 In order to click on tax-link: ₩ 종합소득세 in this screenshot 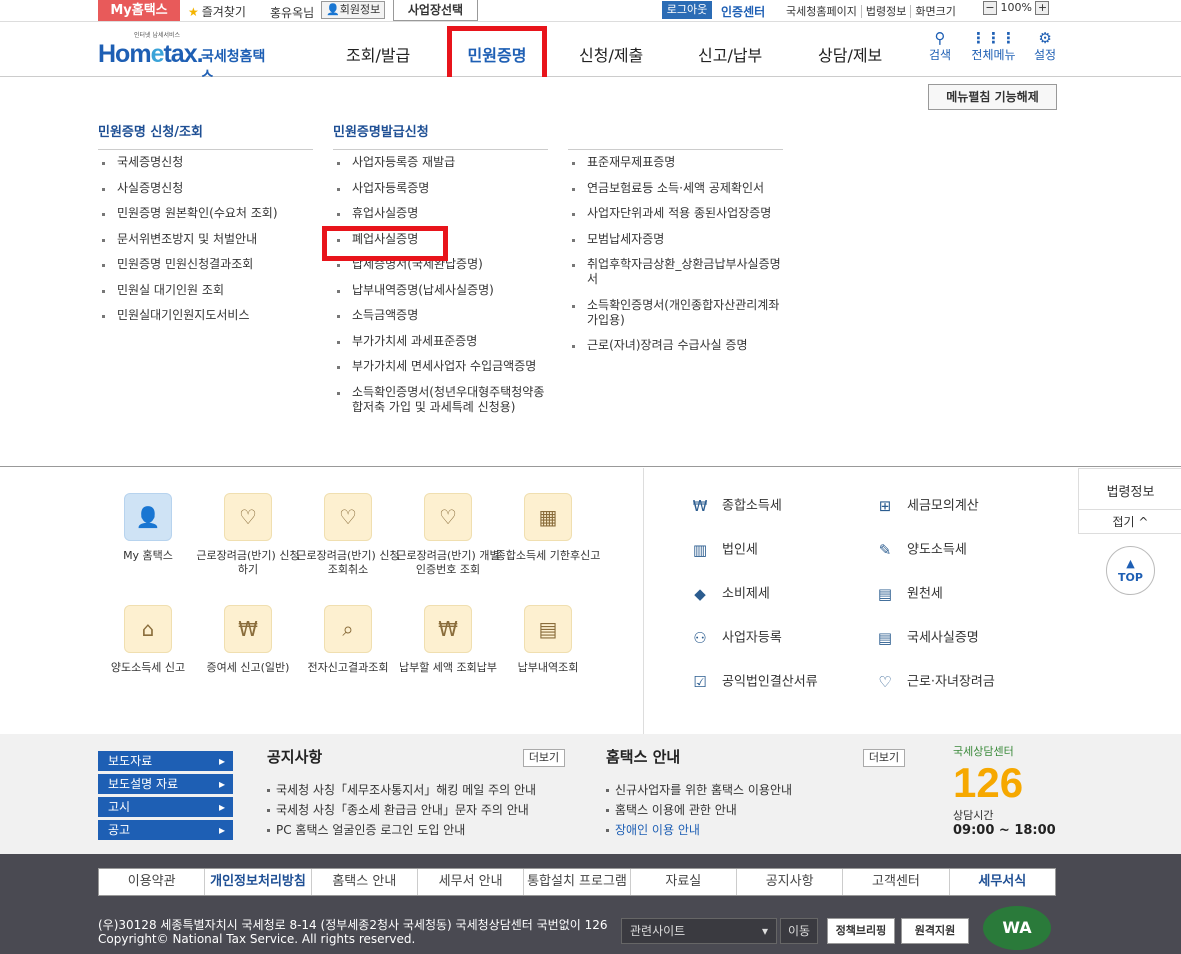, I will do `click(735, 506)`.